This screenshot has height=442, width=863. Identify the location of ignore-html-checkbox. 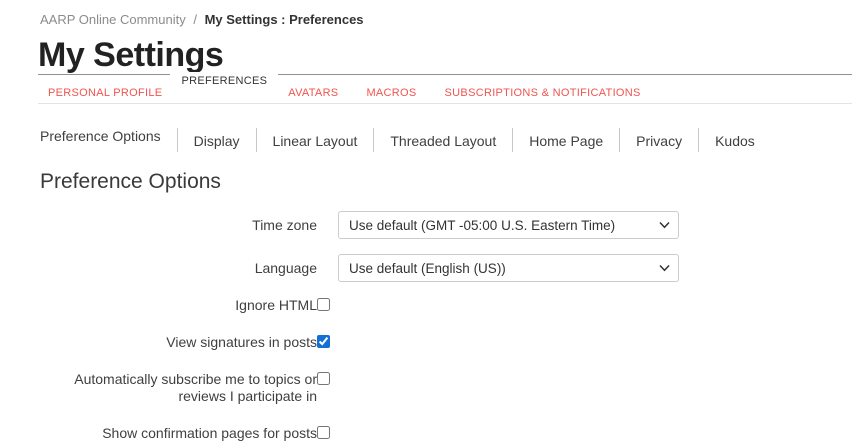
(323, 304).